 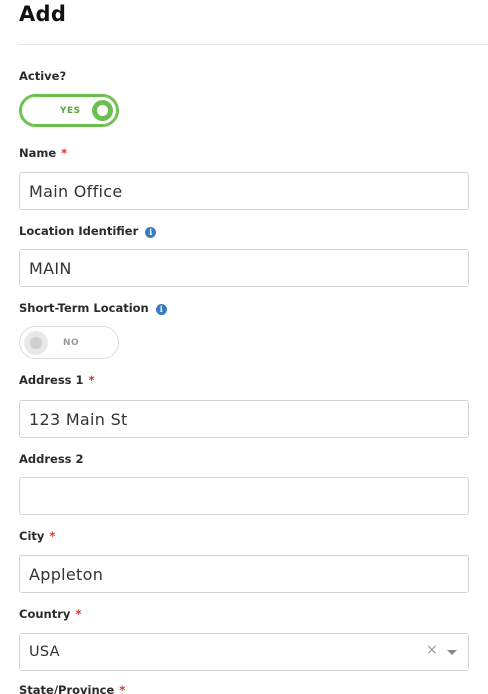 I want to click on address1-input: 123 Main St, so click(x=244, y=419).